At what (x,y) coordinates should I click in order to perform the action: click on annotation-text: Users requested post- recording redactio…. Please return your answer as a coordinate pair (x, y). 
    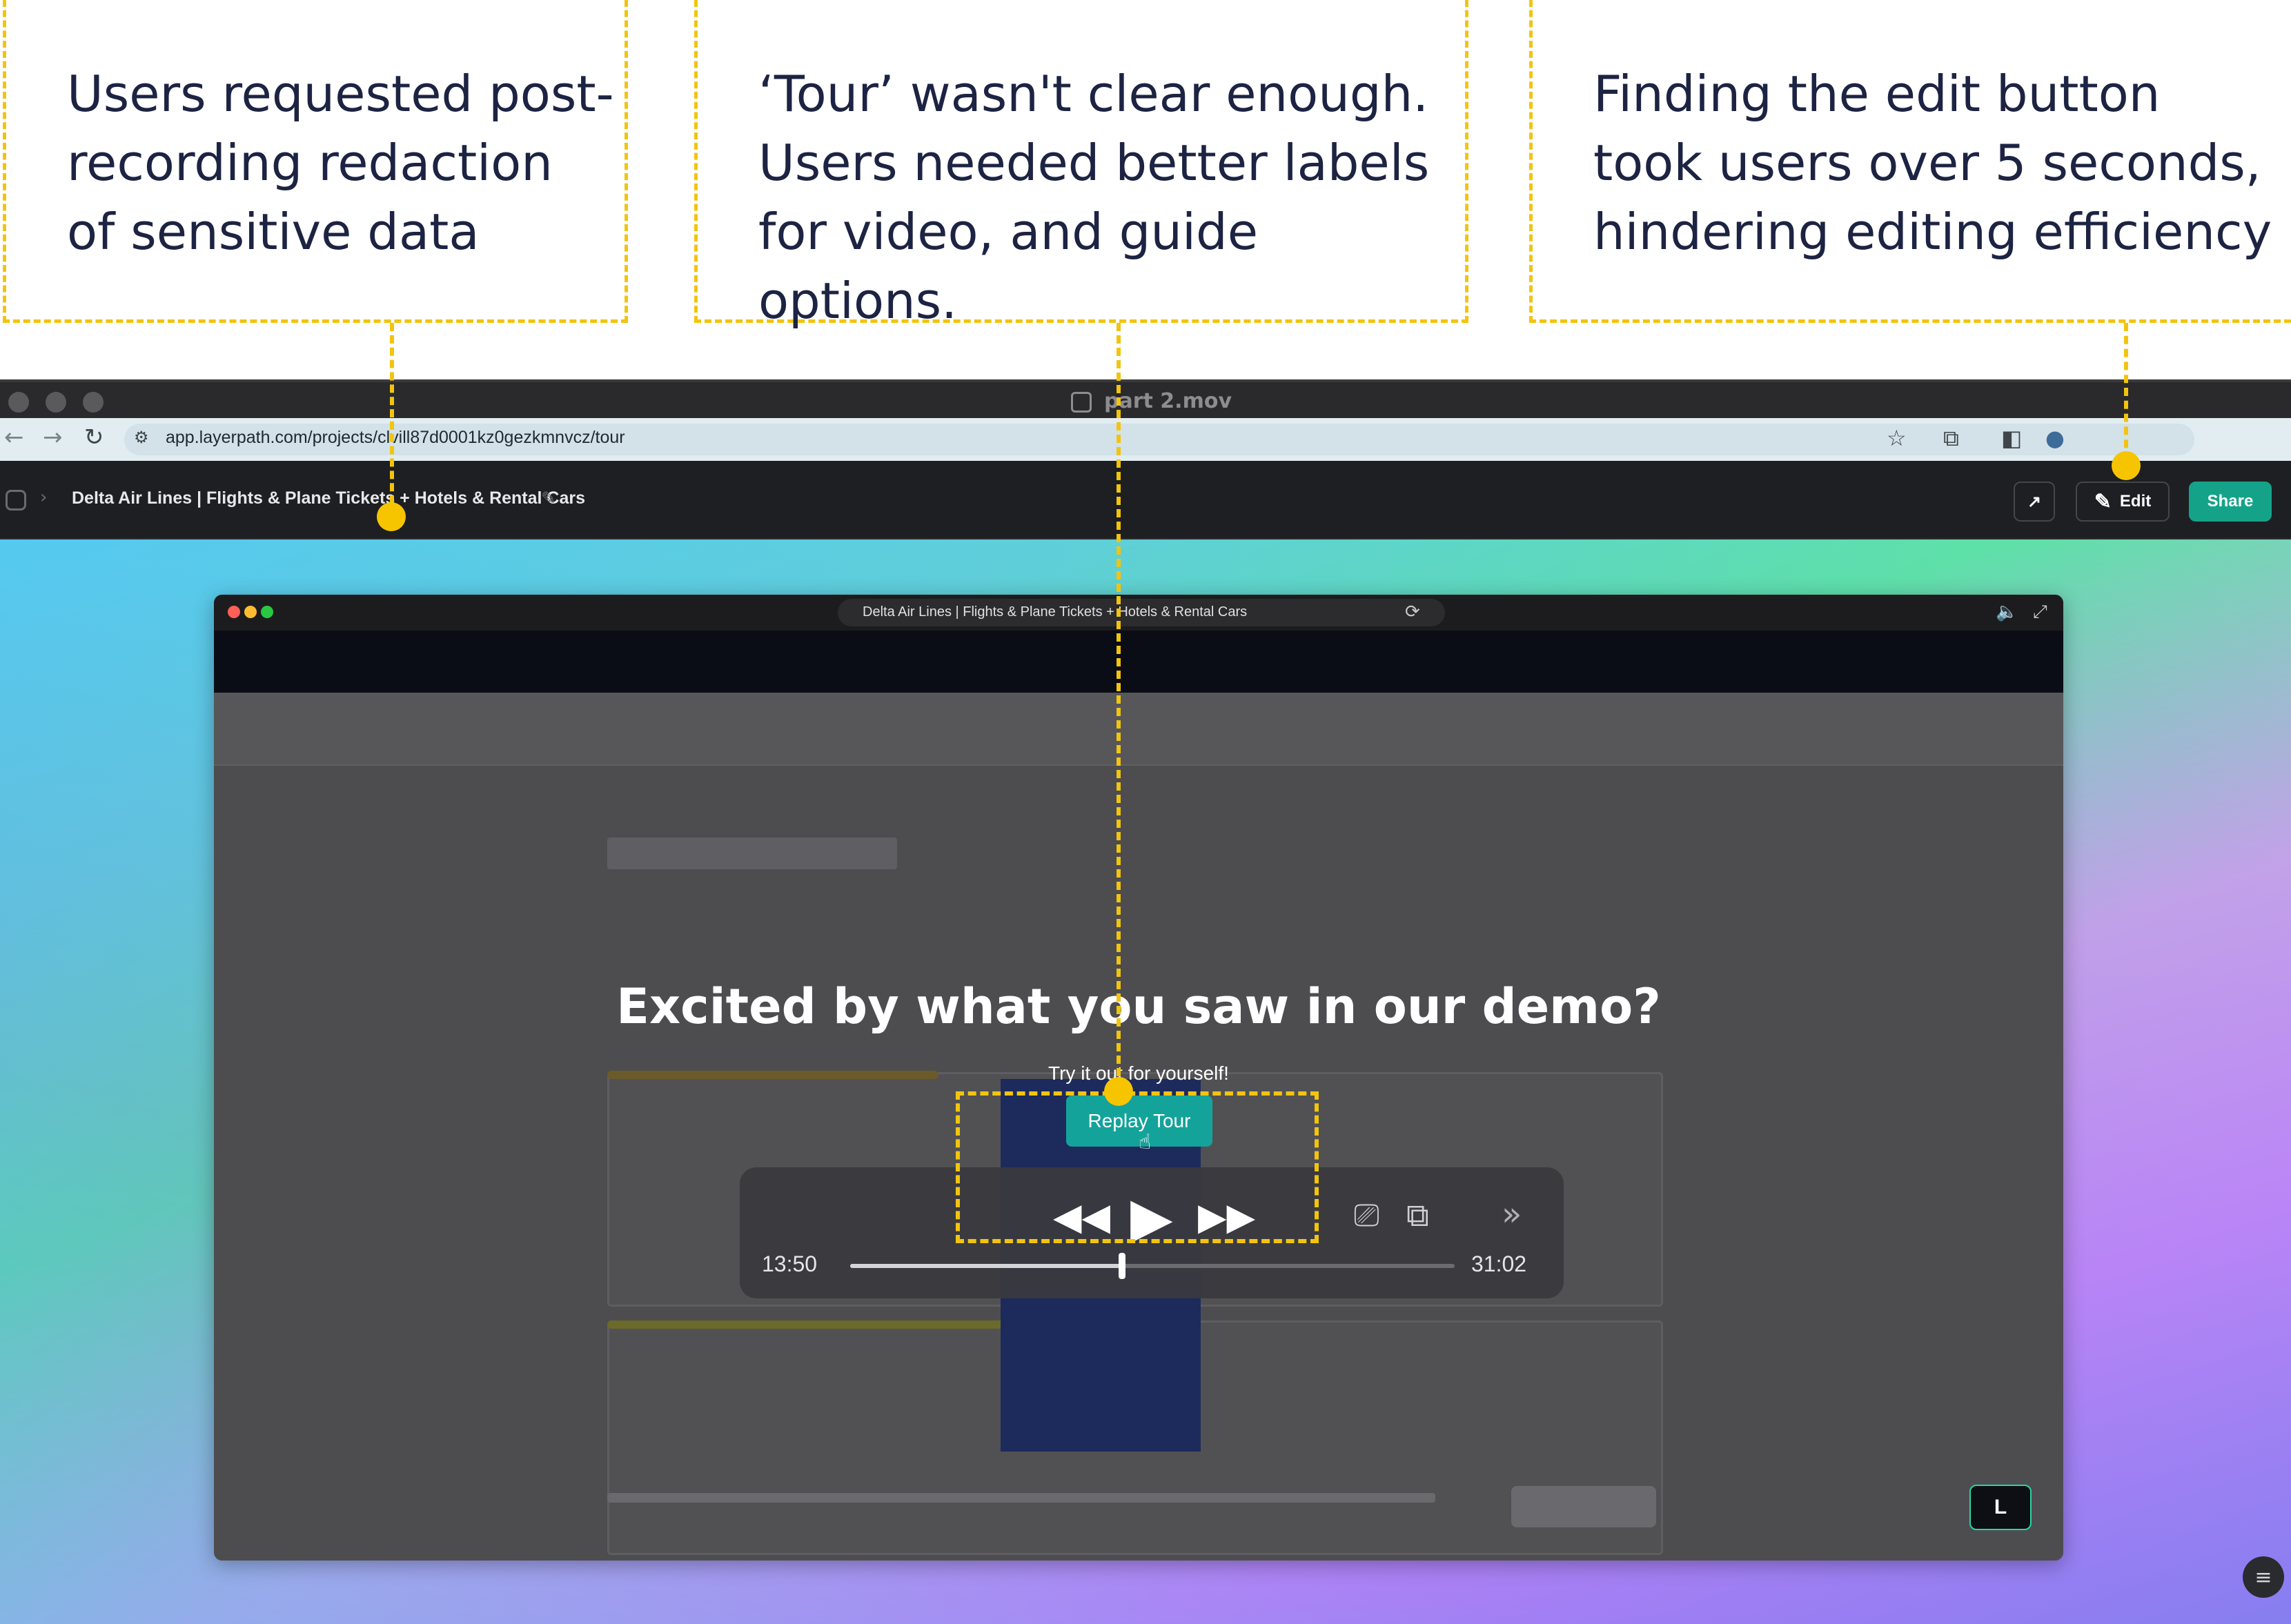
    Looking at the image, I should click on (341, 163).